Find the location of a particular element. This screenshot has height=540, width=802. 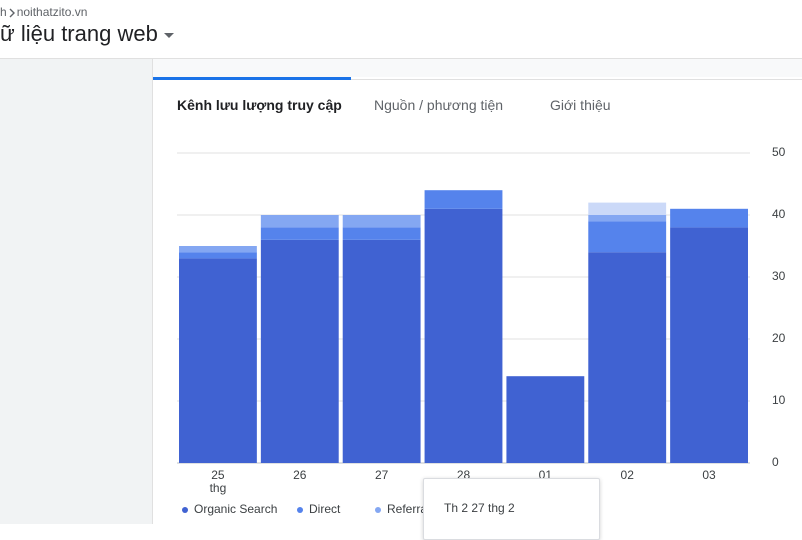

header-bar: h noithatzito.vn ữ liệu trang web is located at coordinates (401, 29).